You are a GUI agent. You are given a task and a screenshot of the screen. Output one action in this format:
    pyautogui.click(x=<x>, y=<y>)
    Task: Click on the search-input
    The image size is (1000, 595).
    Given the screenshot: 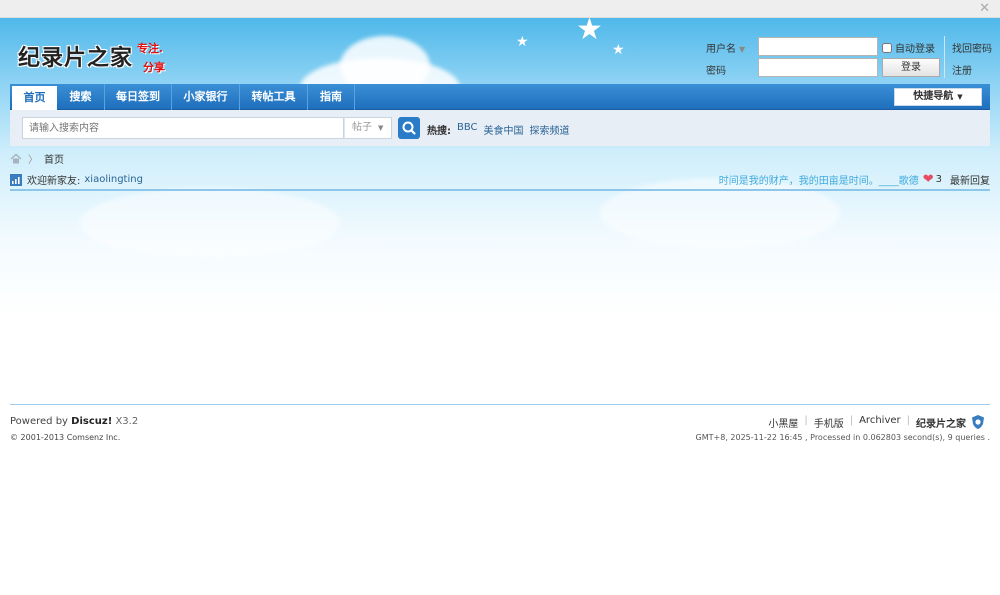 What is the action you would take?
    pyautogui.click(x=183, y=128)
    